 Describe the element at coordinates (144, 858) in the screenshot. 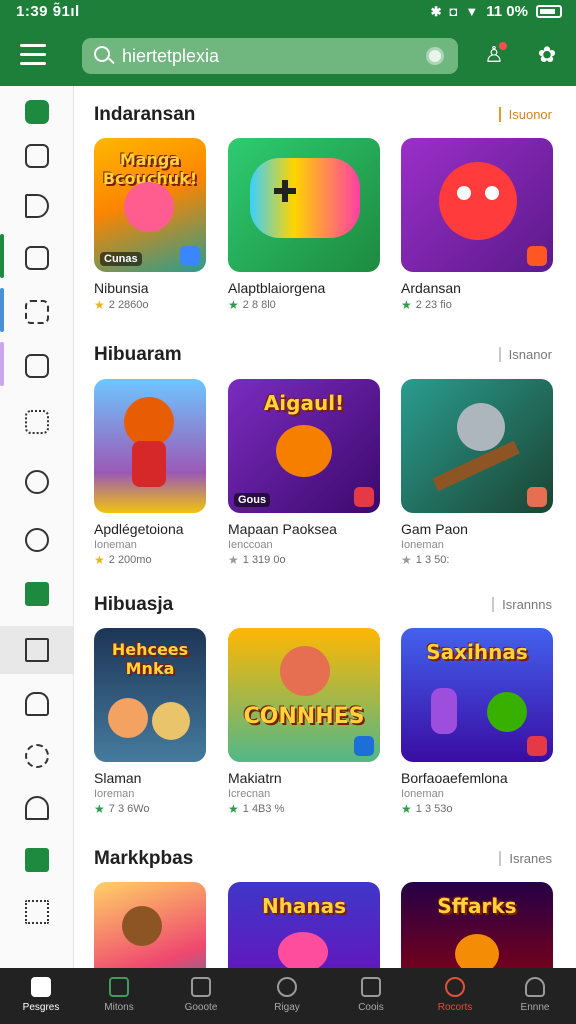

I see `section-title: Markkpbas` at that location.